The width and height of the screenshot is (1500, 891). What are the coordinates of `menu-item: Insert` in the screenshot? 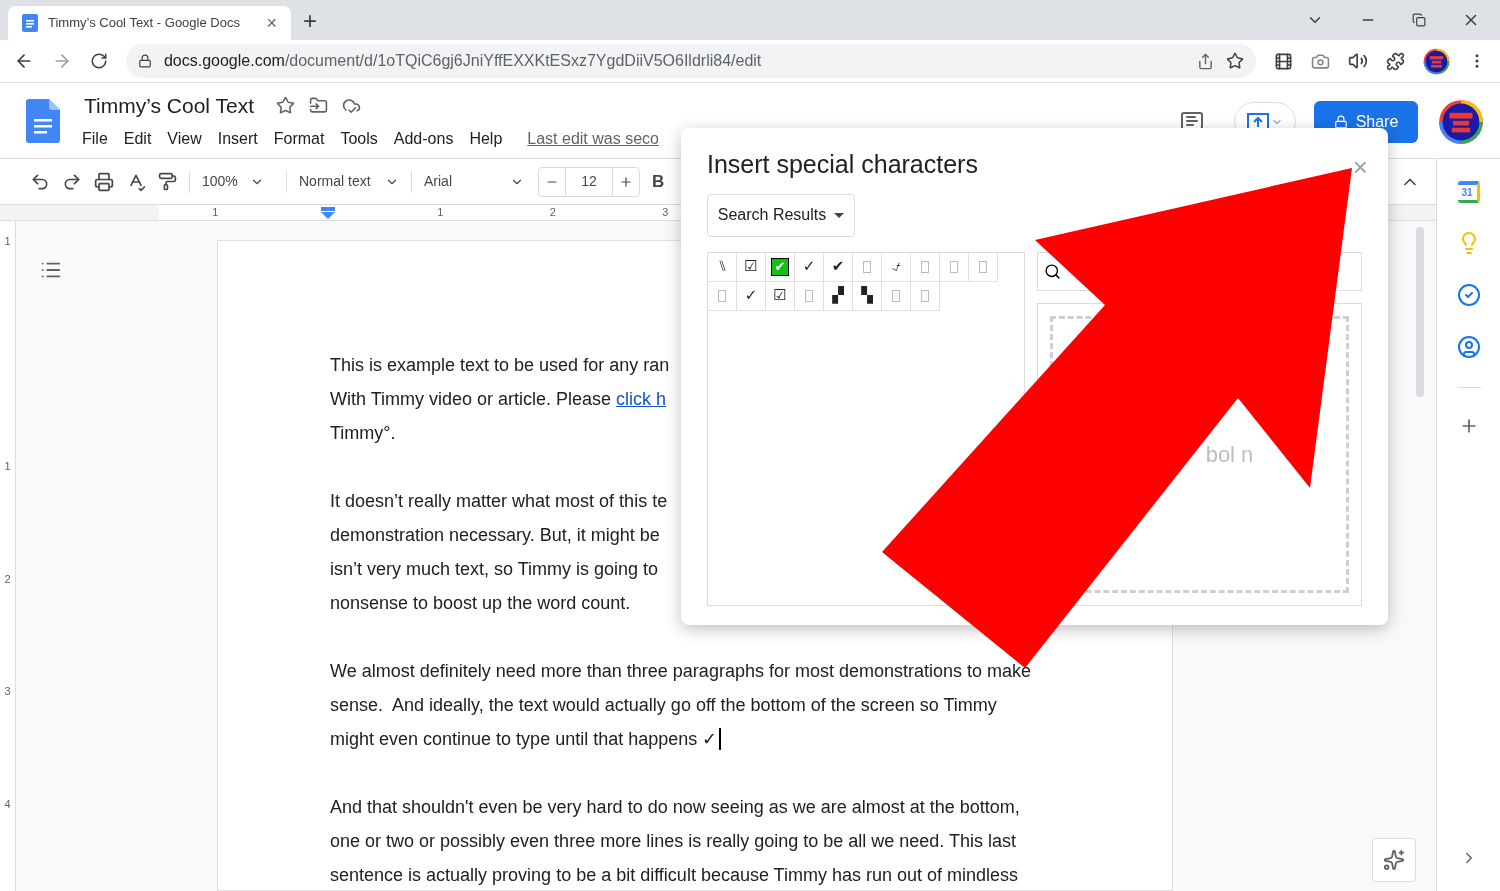 It's located at (237, 139).